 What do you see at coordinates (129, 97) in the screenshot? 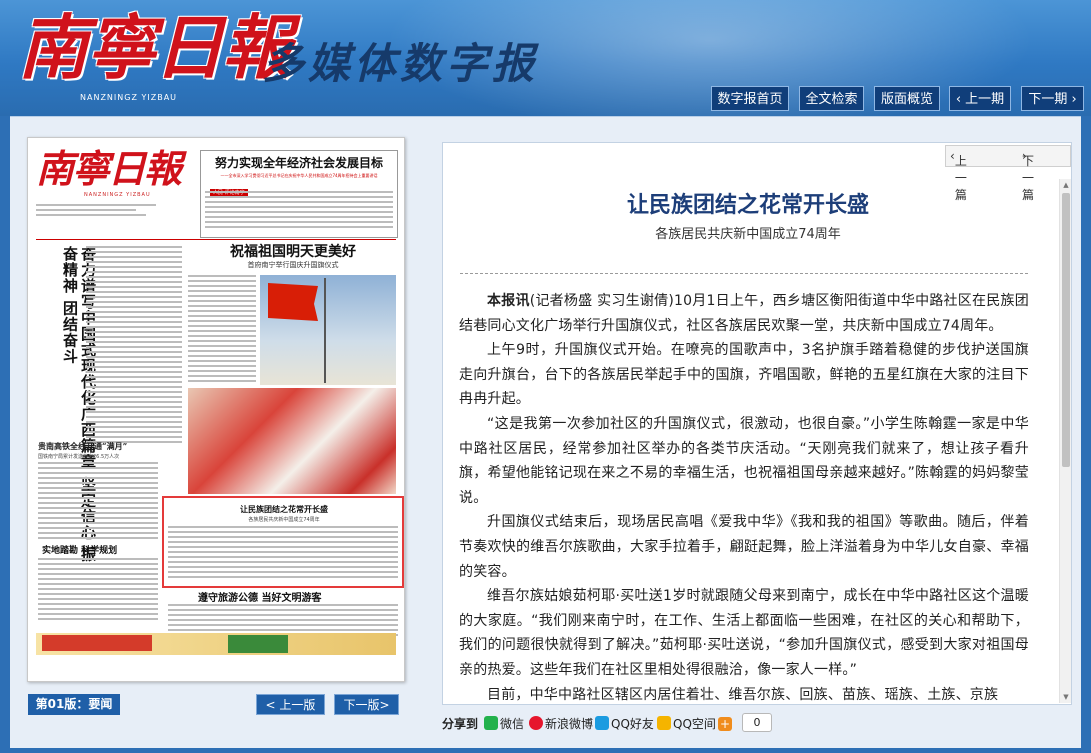
I see `logo-pinyin: NANZNINGZ YIZBAU` at bounding box center [129, 97].